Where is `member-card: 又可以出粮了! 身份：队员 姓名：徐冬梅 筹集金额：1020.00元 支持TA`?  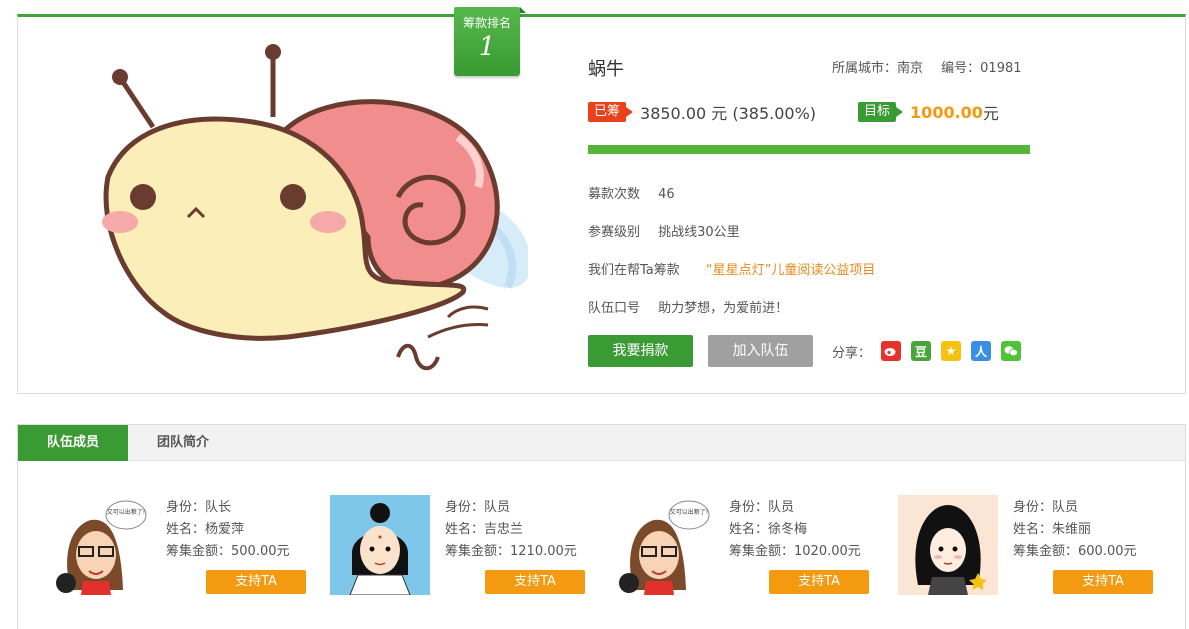
member-card: 又可以出粮了! 身份：队员 姓名：徐冬梅 筹集金额：1020.00元 支持TA is located at coordinates (749, 550).